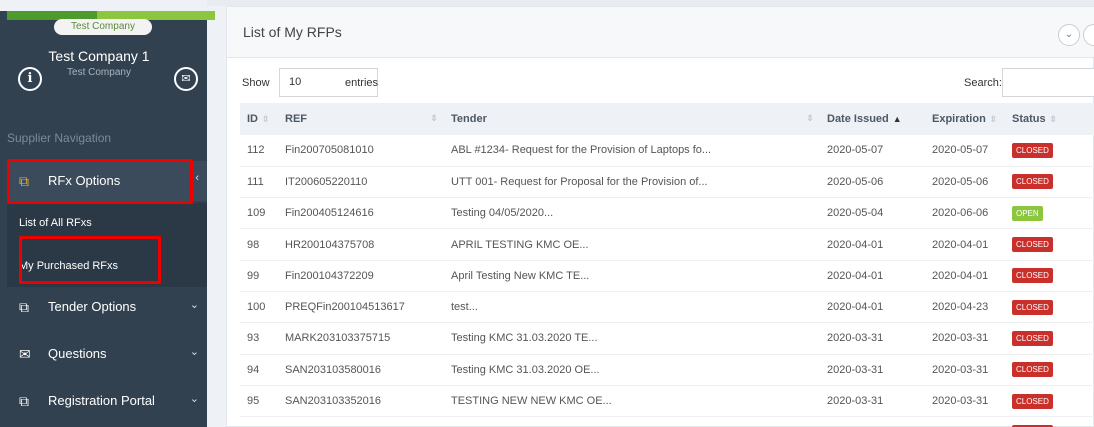 The image size is (1094, 427). Describe the element at coordinates (872, 182) in the screenshot. I see `cell-date-issued: 2020-05-06` at that location.